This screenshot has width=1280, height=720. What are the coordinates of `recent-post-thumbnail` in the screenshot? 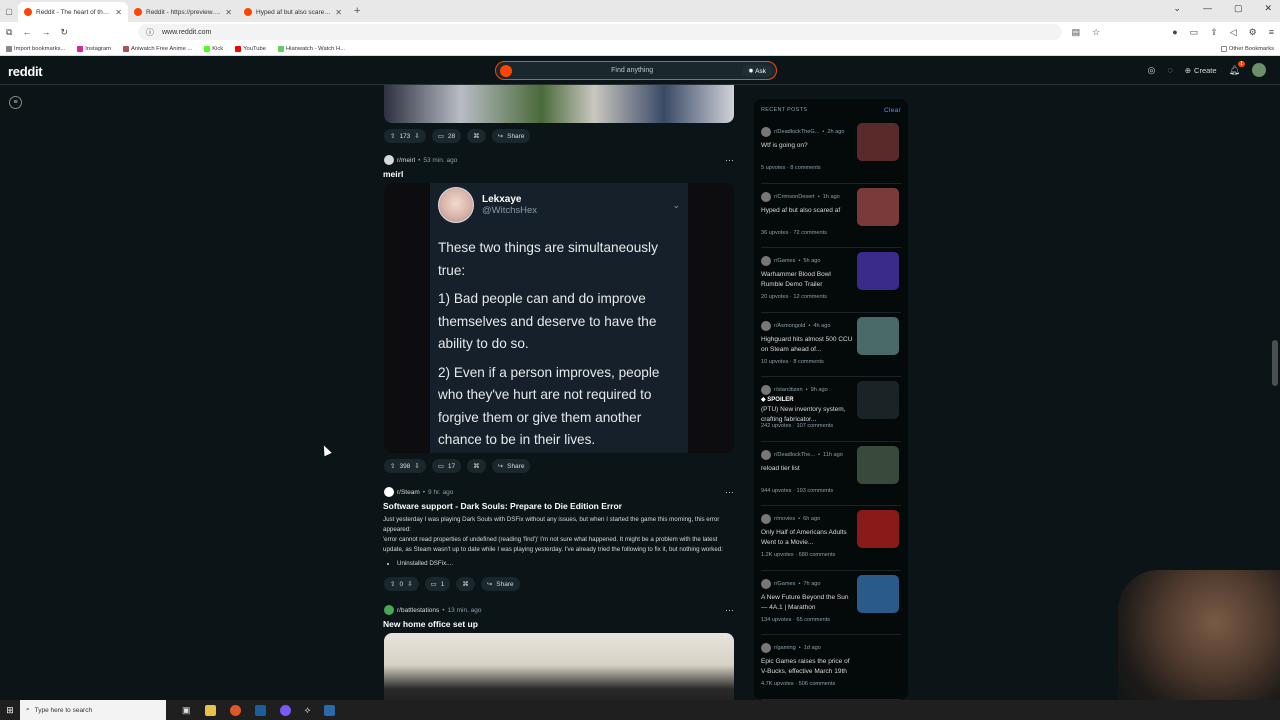 It's located at (878, 335).